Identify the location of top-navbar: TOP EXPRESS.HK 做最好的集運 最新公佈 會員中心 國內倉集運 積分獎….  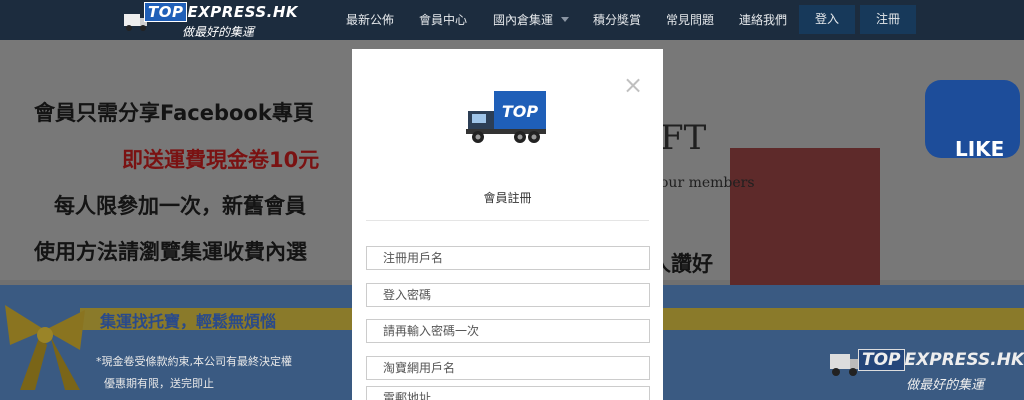
(512, 20).